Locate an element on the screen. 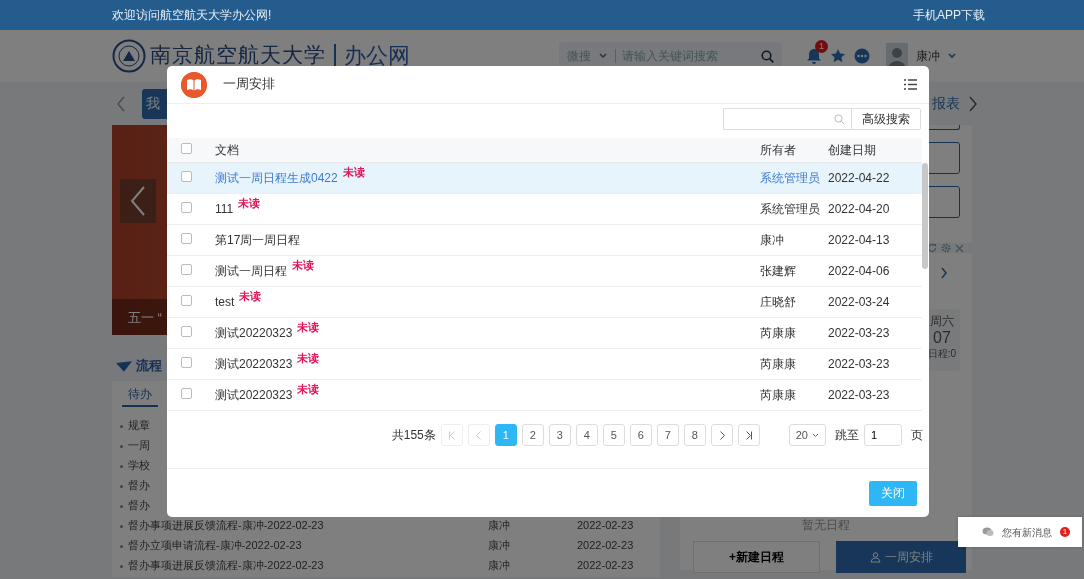  settings-icon is located at coordinates (946, 248).